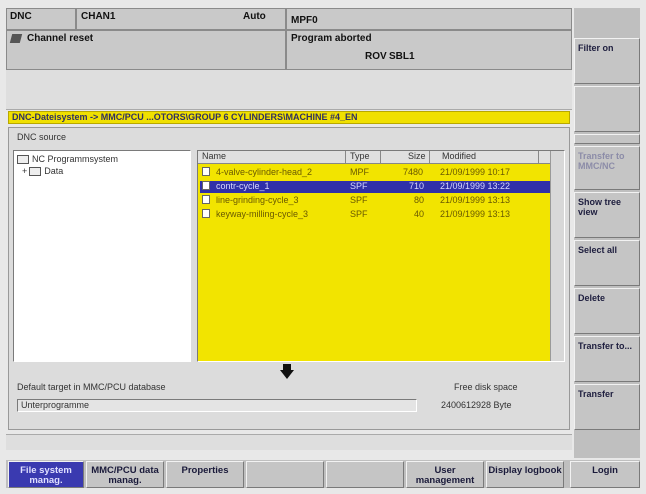 This screenshot has height=494, width=646. I want to click on channel-status-text: Channel reset, so click(60, 38).